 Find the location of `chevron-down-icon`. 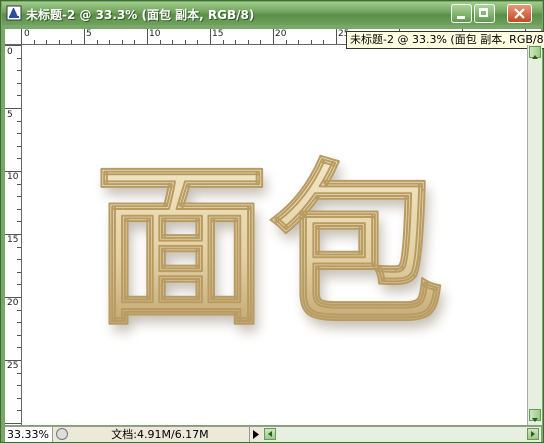

chevron-down-icon is located at coordinates (535, 420).